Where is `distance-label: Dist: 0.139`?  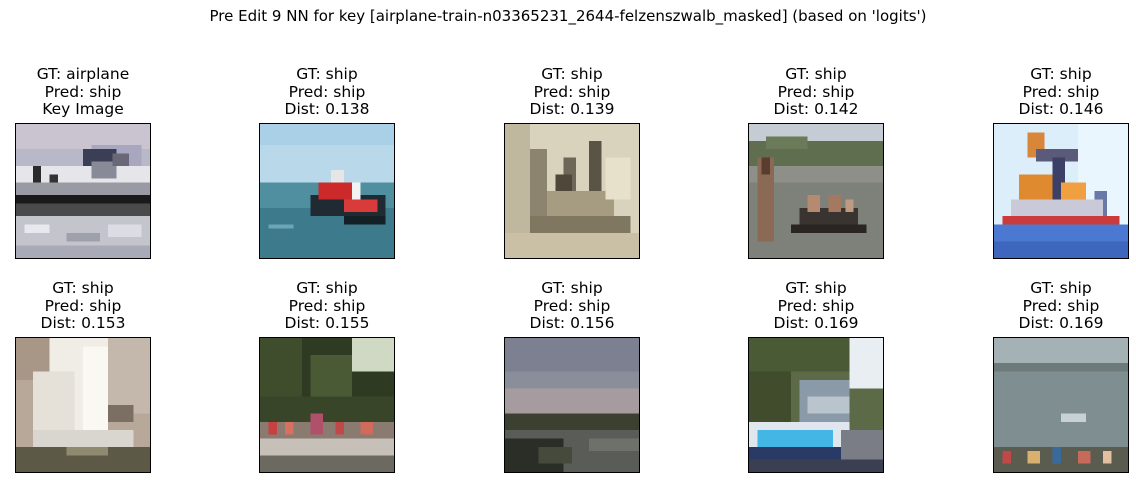 distance-label: Dist: 0.139 is located at coordinates (572, 109).